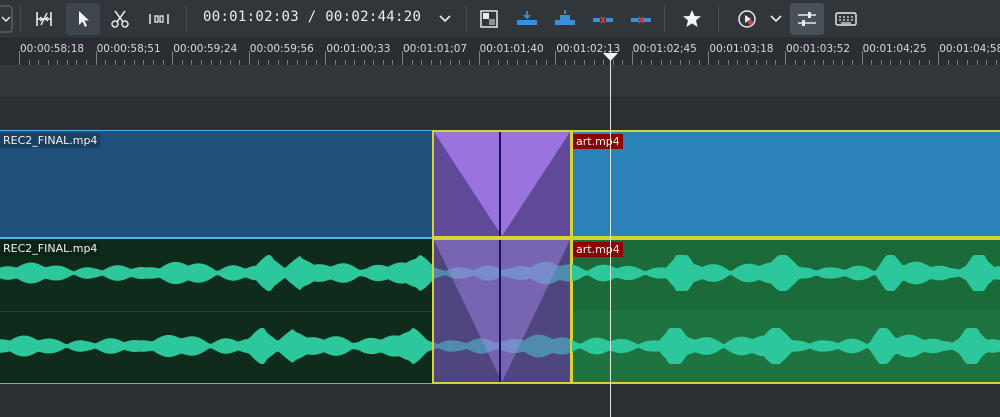 This screenshot has width=1000, height=417. Describe the element at coordinates (692, 19) in the screenshot. I see `favorite-icon` at that location.